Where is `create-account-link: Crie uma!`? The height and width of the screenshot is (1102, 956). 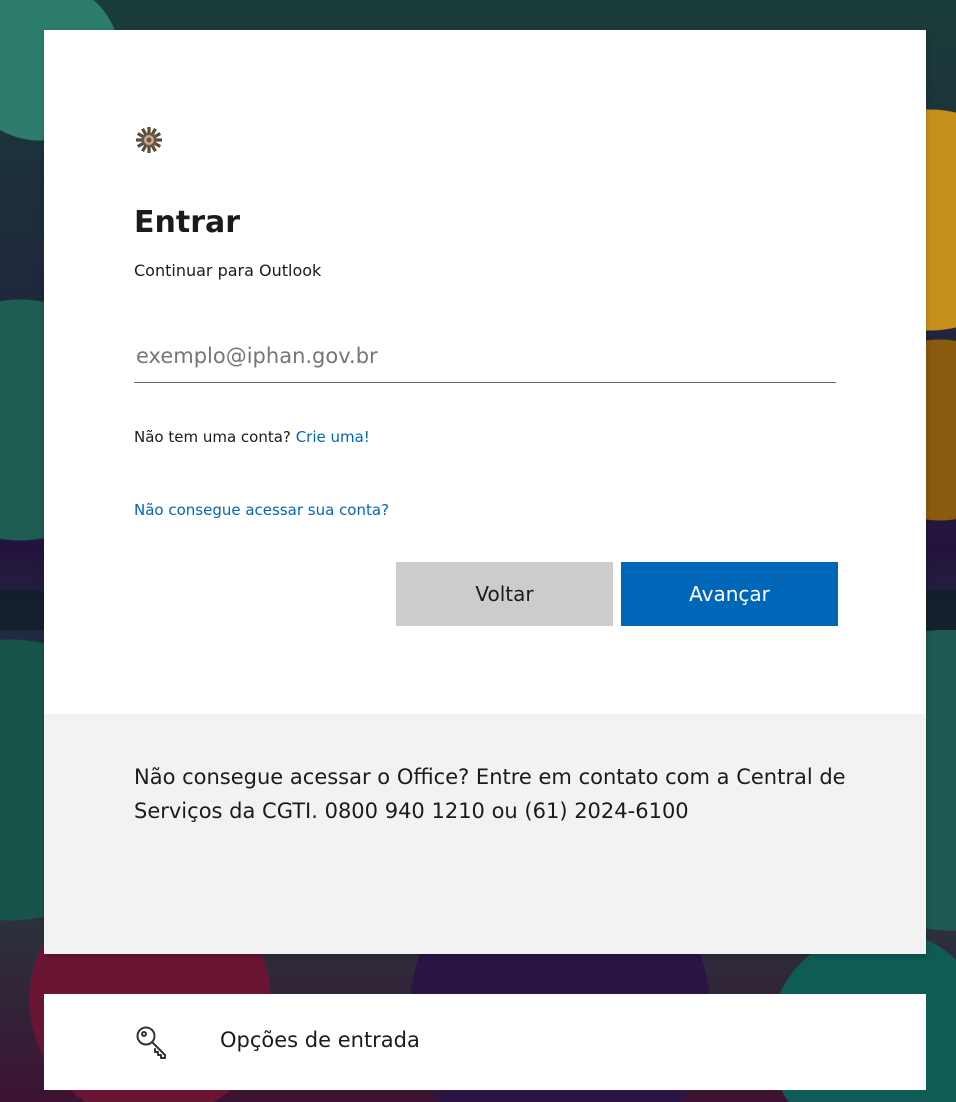 create-account-link: Crie uma! is located at coordinates (333, 437).